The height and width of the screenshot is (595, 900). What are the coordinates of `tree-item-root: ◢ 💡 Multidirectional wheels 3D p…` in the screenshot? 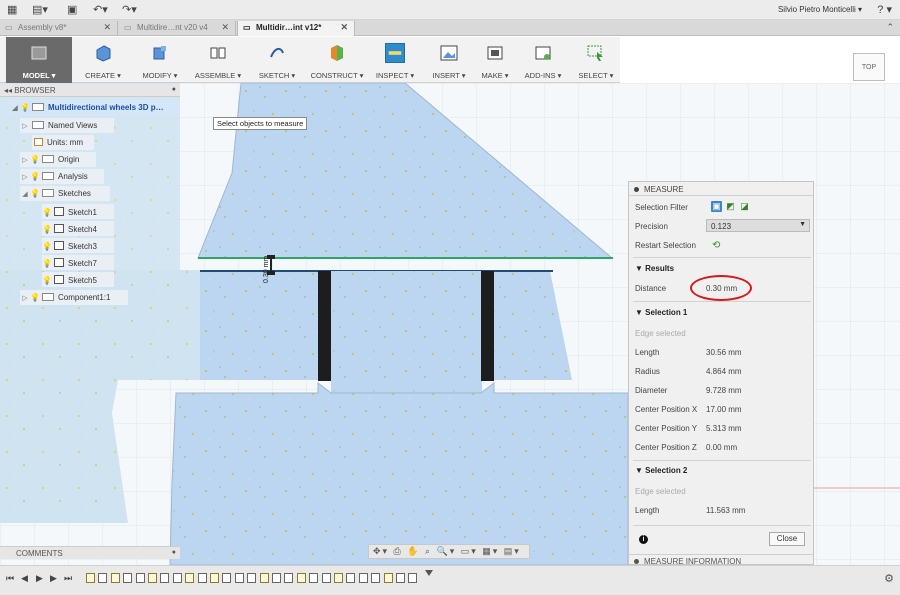 It's located at (94, 107).